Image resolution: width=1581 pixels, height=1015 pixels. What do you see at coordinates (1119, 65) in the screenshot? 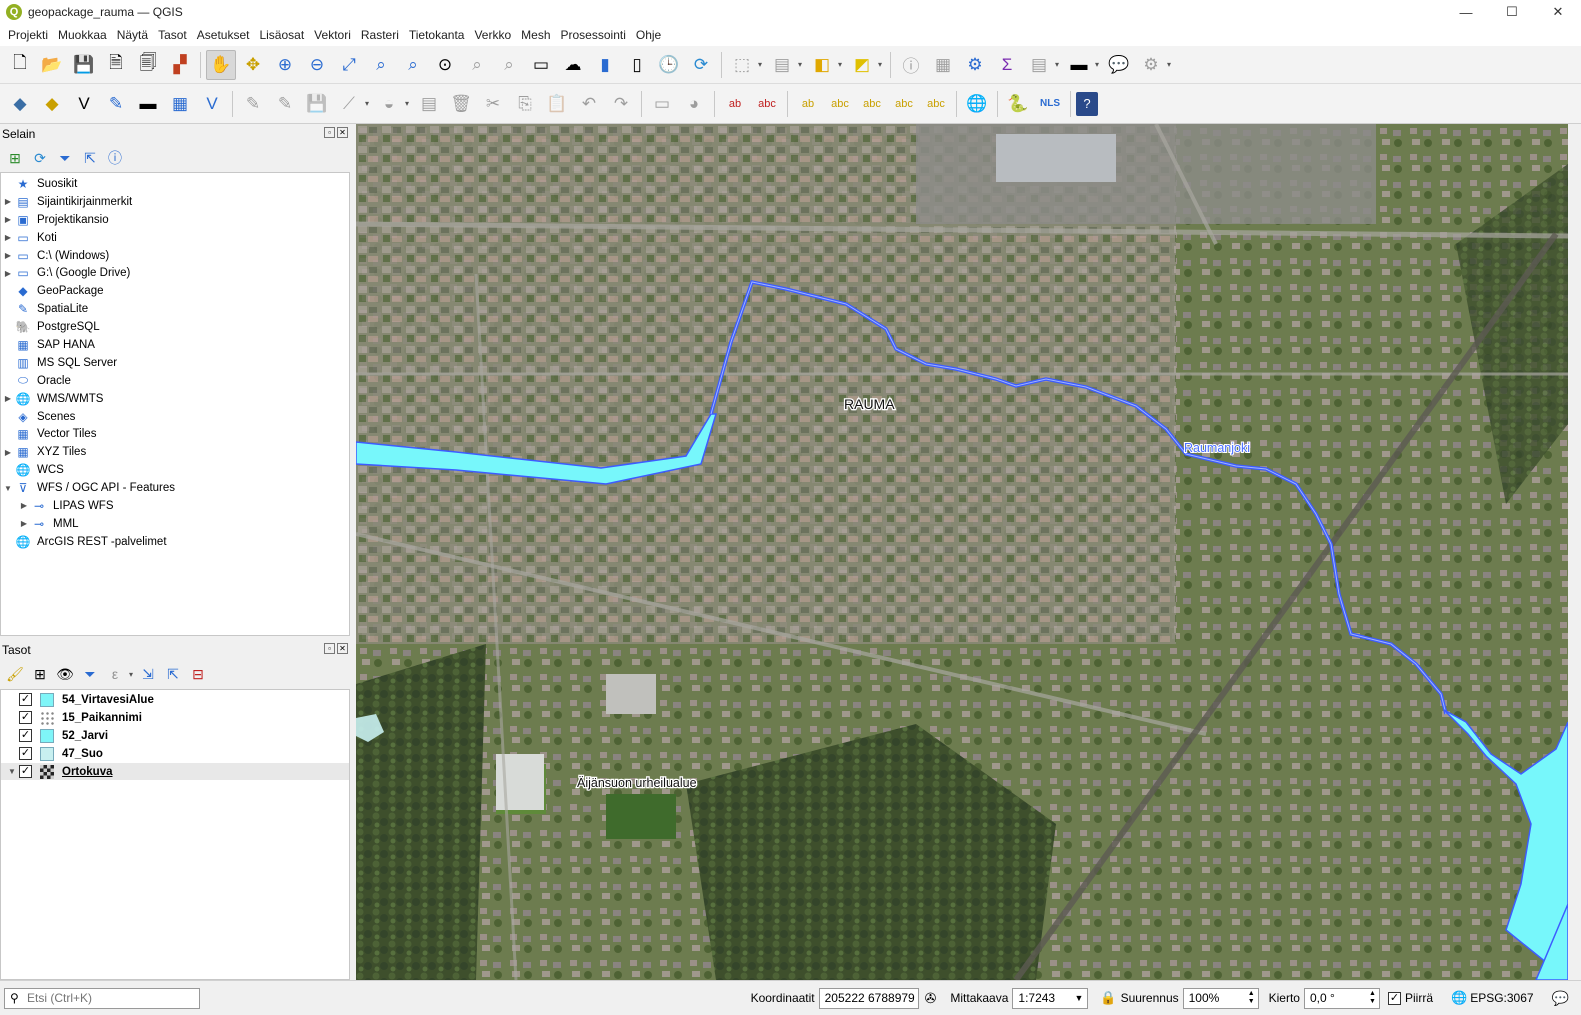
I see `map-tips-icon: 💬` at bounding box center [1119, 65].